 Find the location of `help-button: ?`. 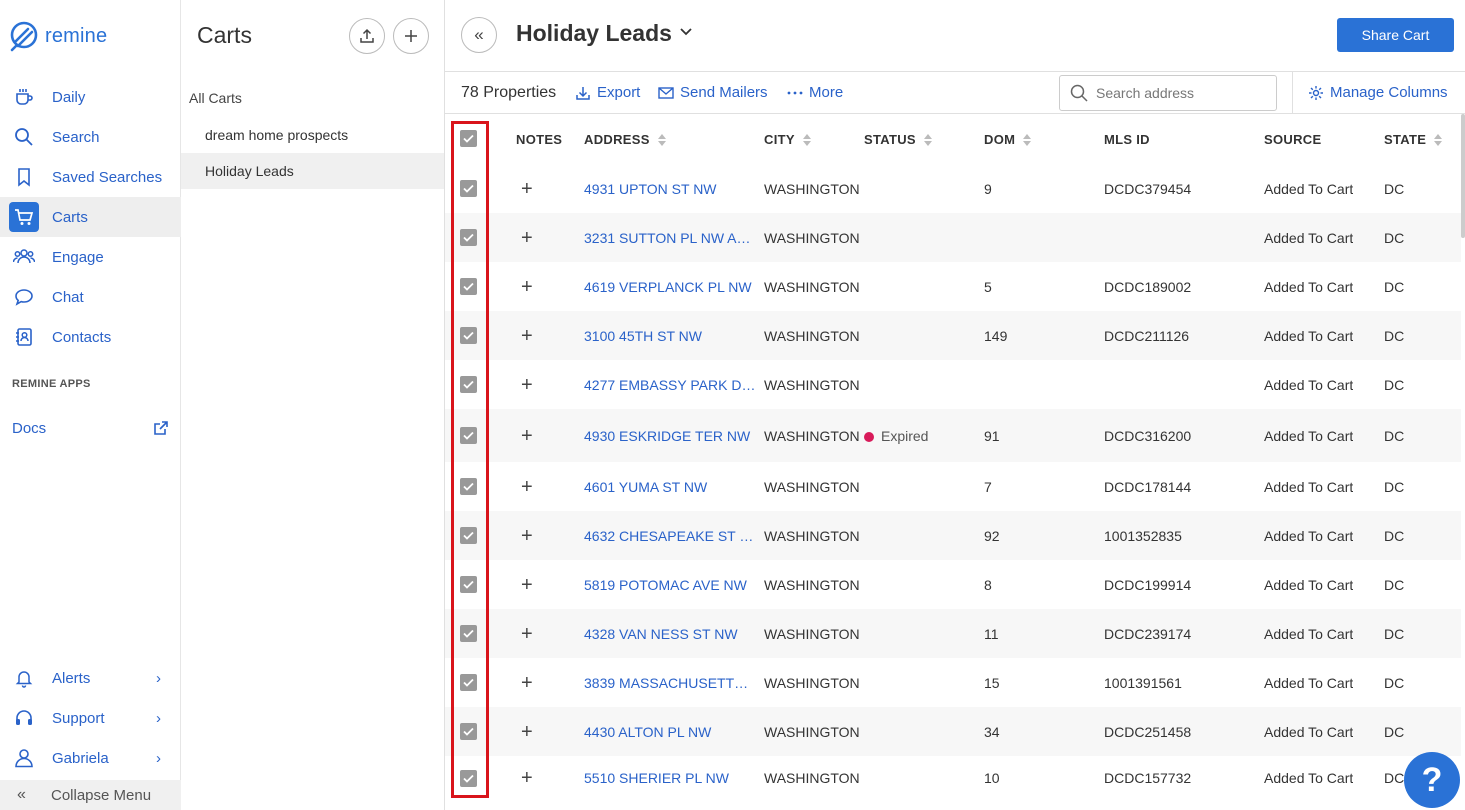

help-button: ? is located at coordinates (1432, 780).